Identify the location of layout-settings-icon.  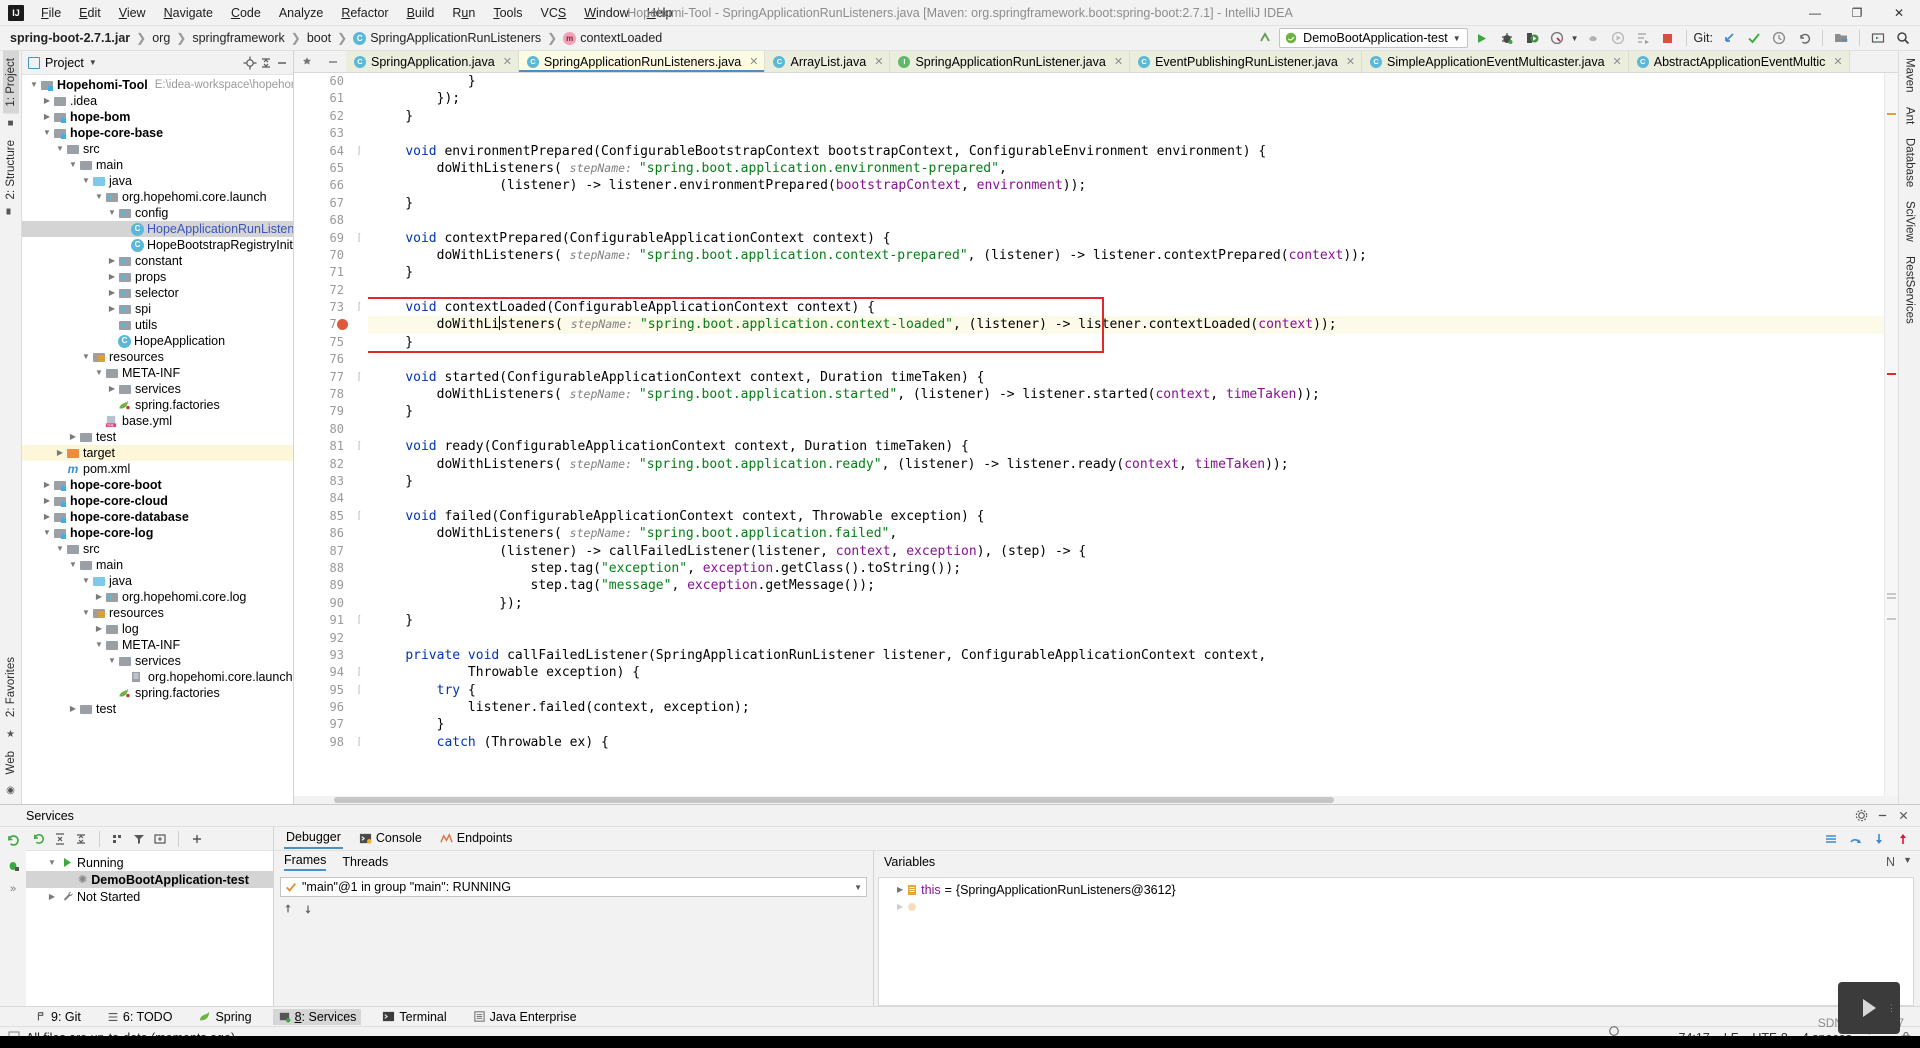
(1831, 839).